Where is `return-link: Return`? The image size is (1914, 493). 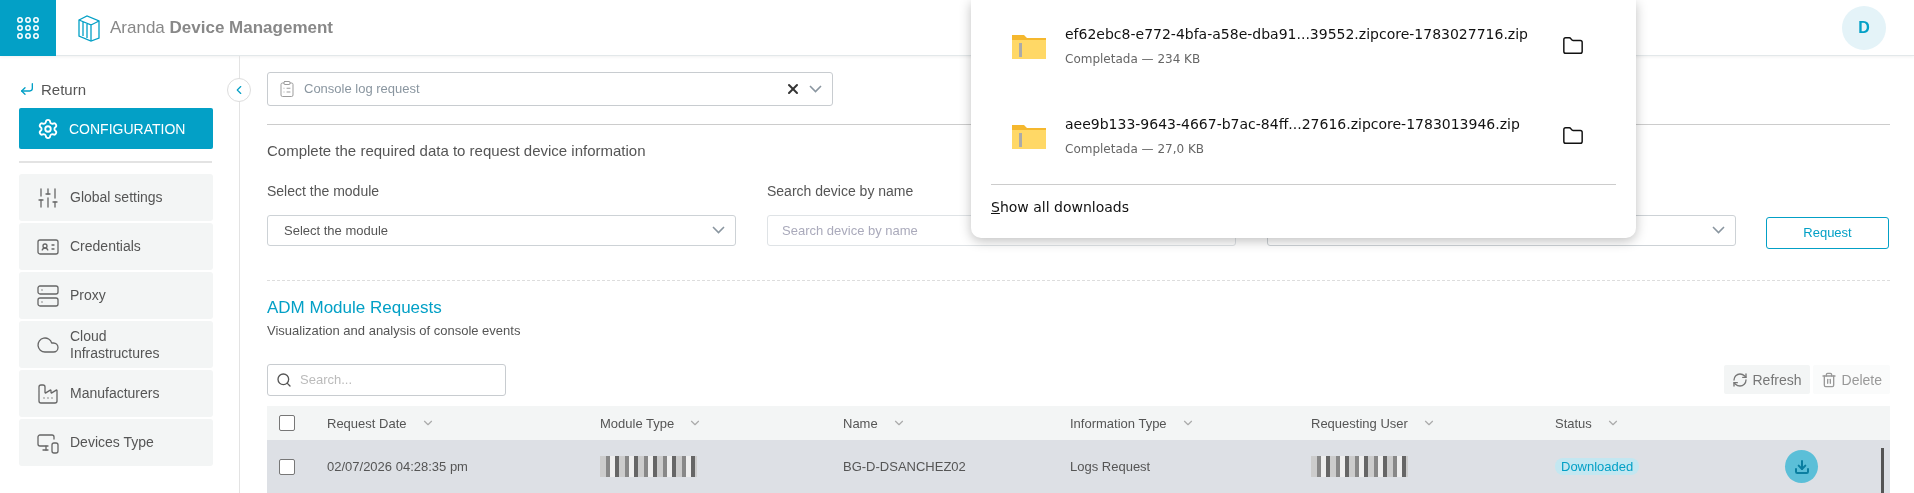 return-link: Return is located at coordinates (115, 89).